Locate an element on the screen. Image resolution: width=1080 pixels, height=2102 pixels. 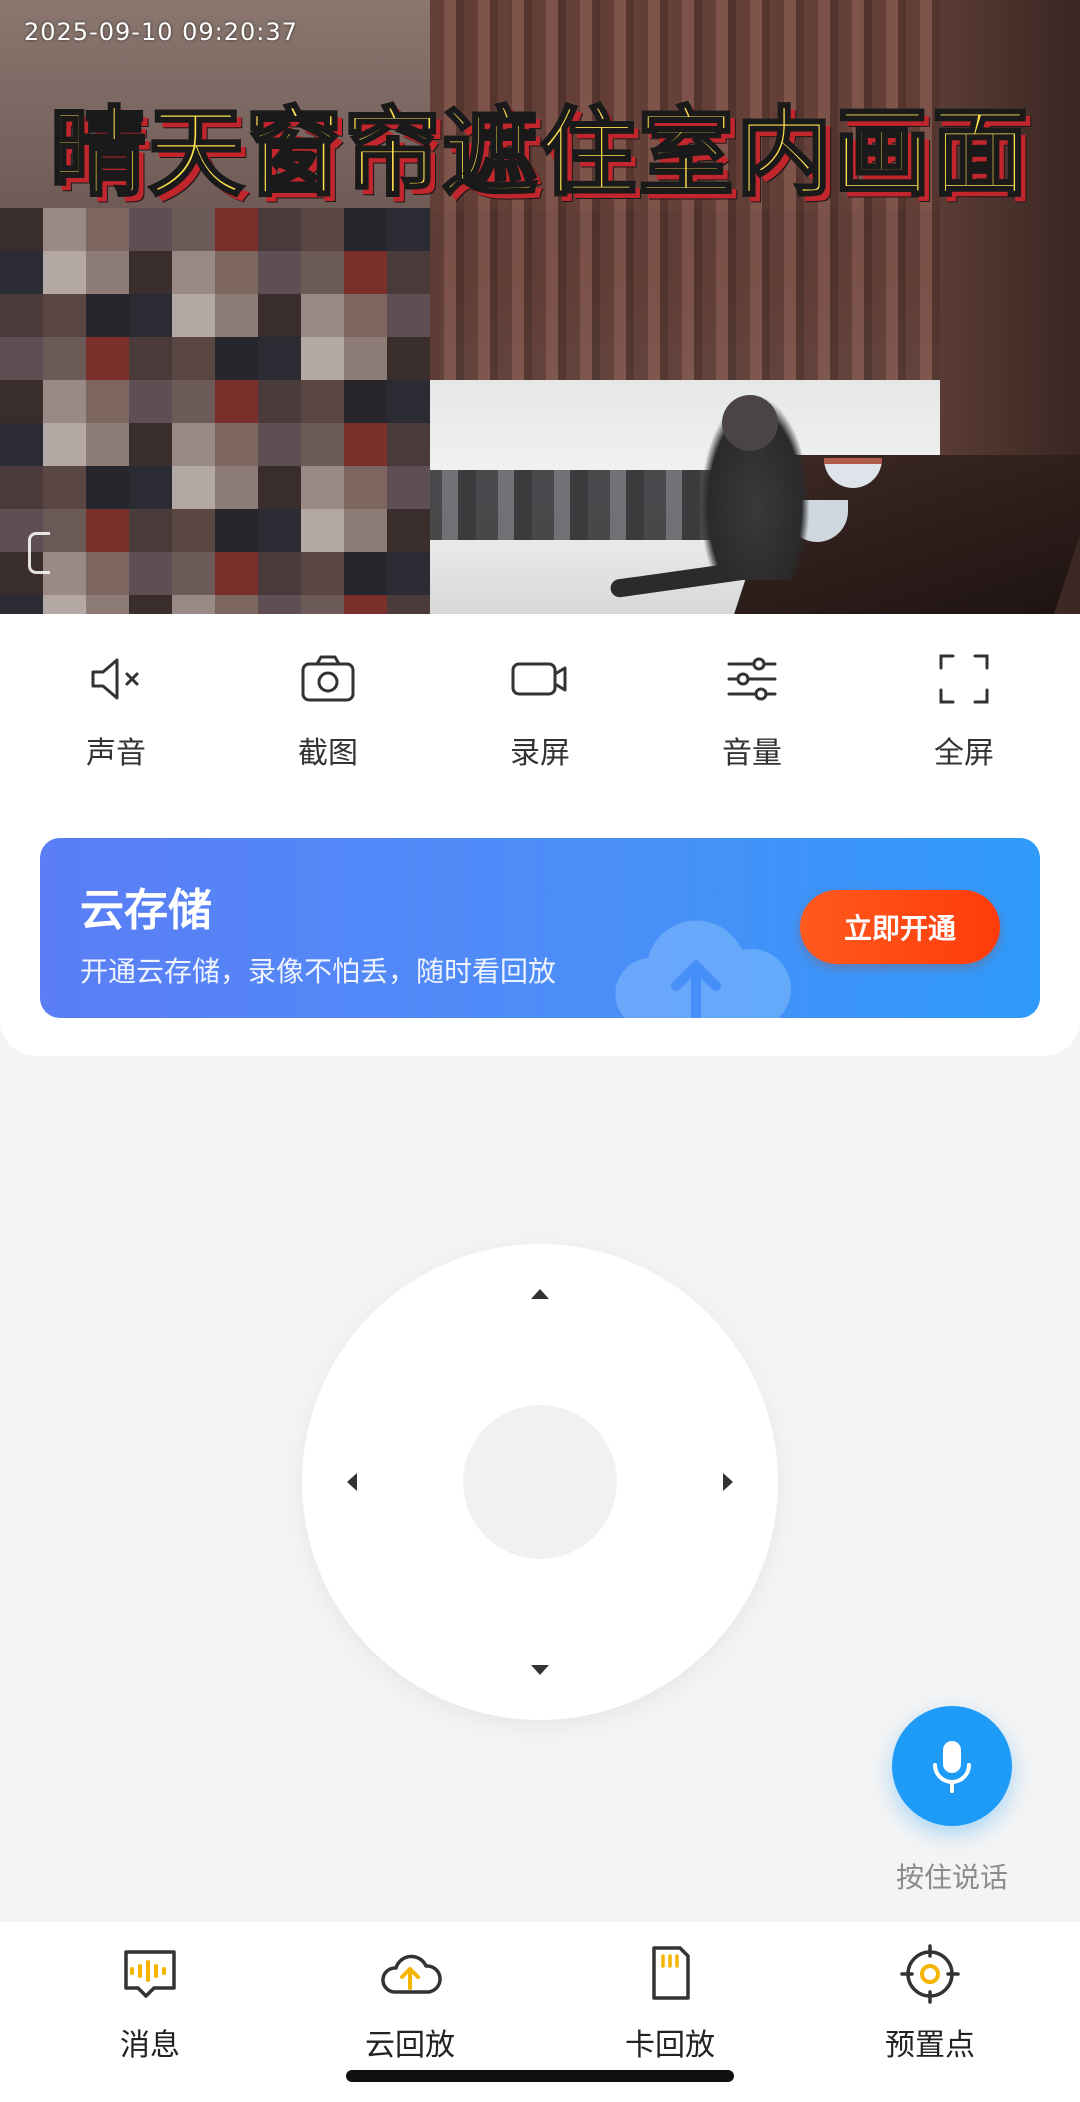
ptz-up-button is located at coordinates (540, 1294).